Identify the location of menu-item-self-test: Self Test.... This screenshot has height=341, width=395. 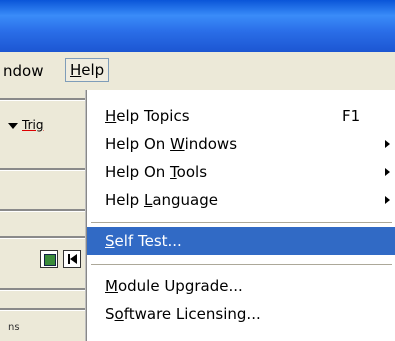
(241, 241).